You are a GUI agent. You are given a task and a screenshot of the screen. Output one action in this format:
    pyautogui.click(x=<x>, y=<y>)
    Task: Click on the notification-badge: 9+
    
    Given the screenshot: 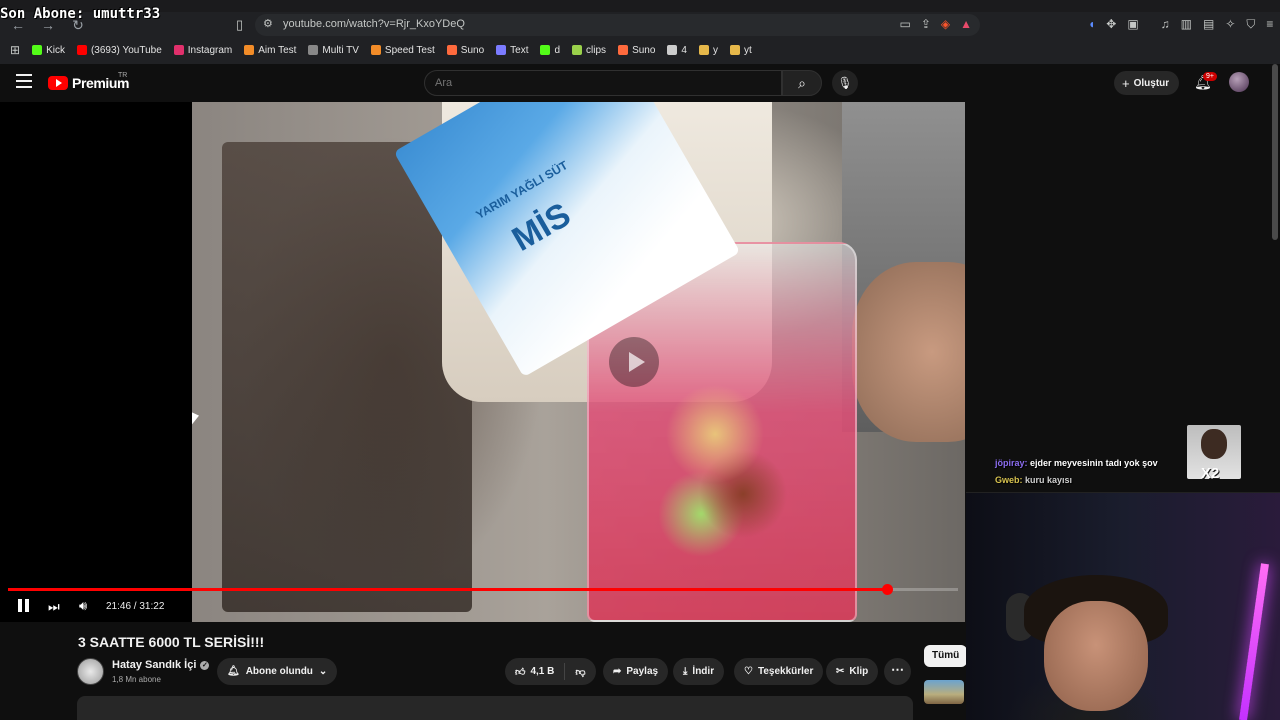 What is the action you would take?
    pyautogui.click(x=1210, y=76)
    